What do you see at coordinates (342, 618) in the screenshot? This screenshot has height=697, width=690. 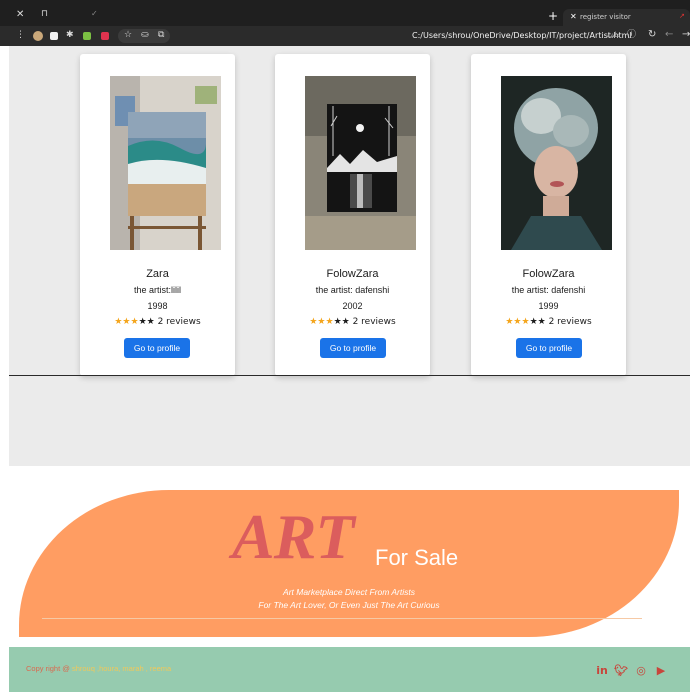 I see `banner-rule` at bounding box center [342, 618].